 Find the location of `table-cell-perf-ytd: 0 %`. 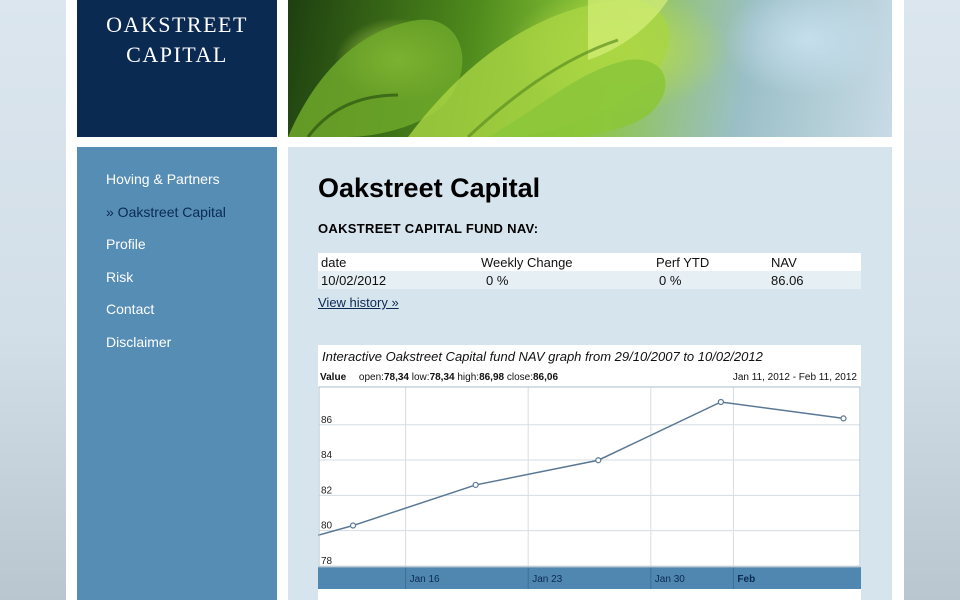

table-cell-perf-ytd: 0 % is located at coordinates (710, 280).